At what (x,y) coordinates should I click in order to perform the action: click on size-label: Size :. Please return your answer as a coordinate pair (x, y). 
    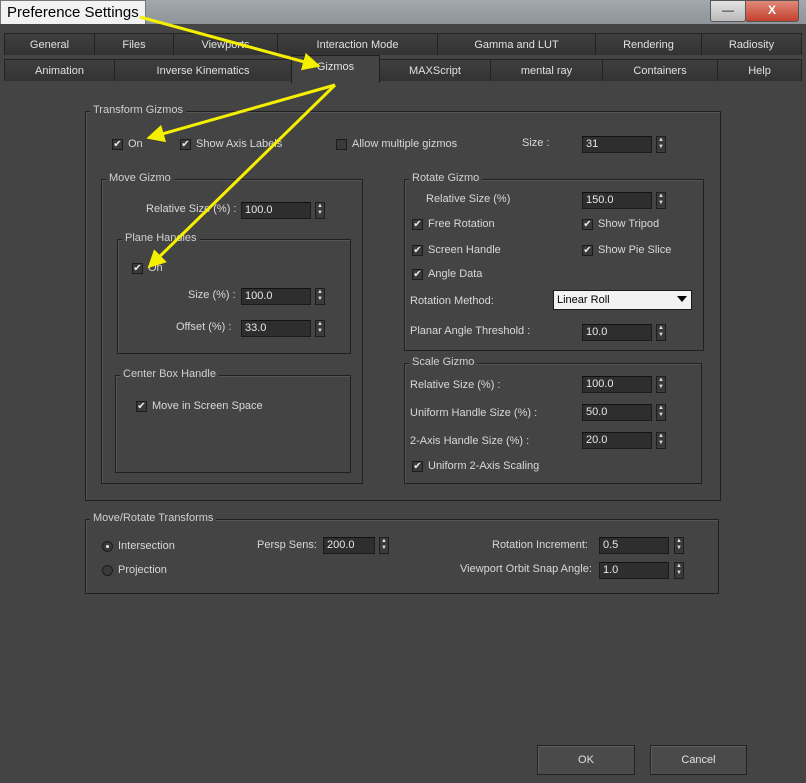
    Looking at the image, I should click on (536, 143).